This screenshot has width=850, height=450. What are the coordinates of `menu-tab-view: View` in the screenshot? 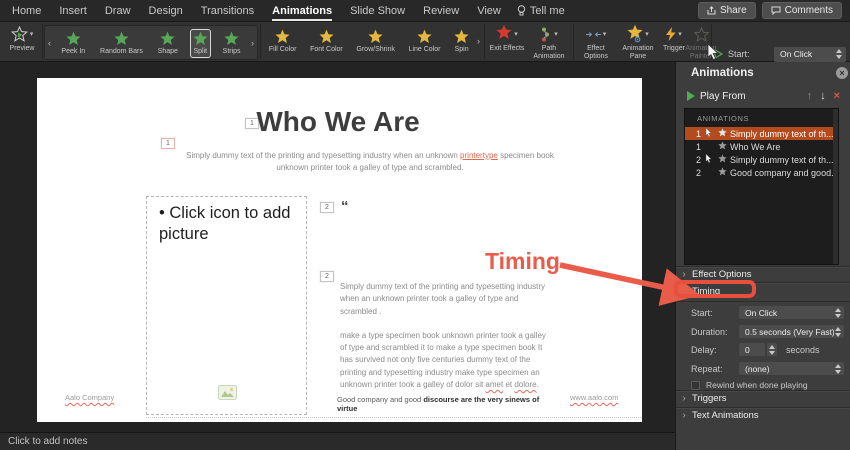 It's located at (489, 11).